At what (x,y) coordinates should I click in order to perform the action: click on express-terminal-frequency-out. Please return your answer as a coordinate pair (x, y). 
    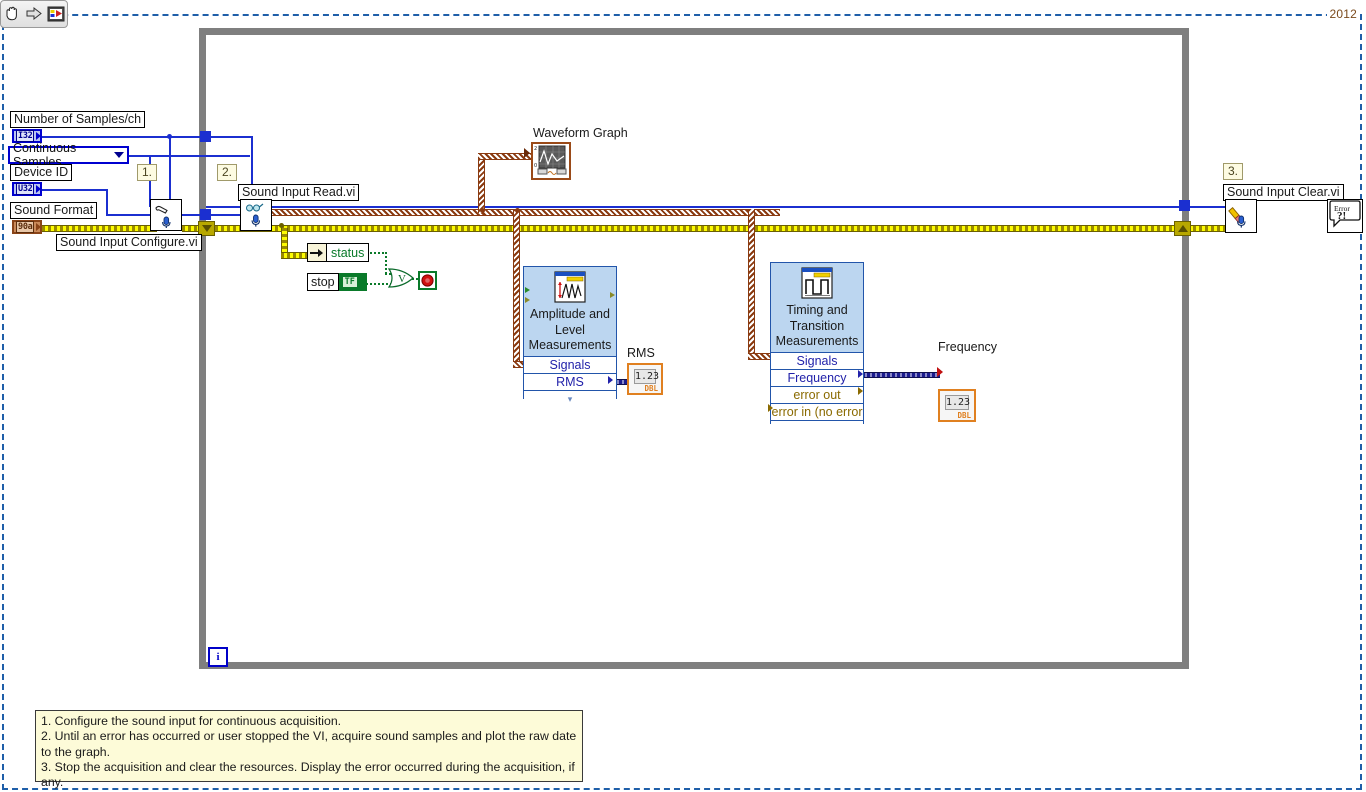
    Looking at the image, I should click on (860, 374).